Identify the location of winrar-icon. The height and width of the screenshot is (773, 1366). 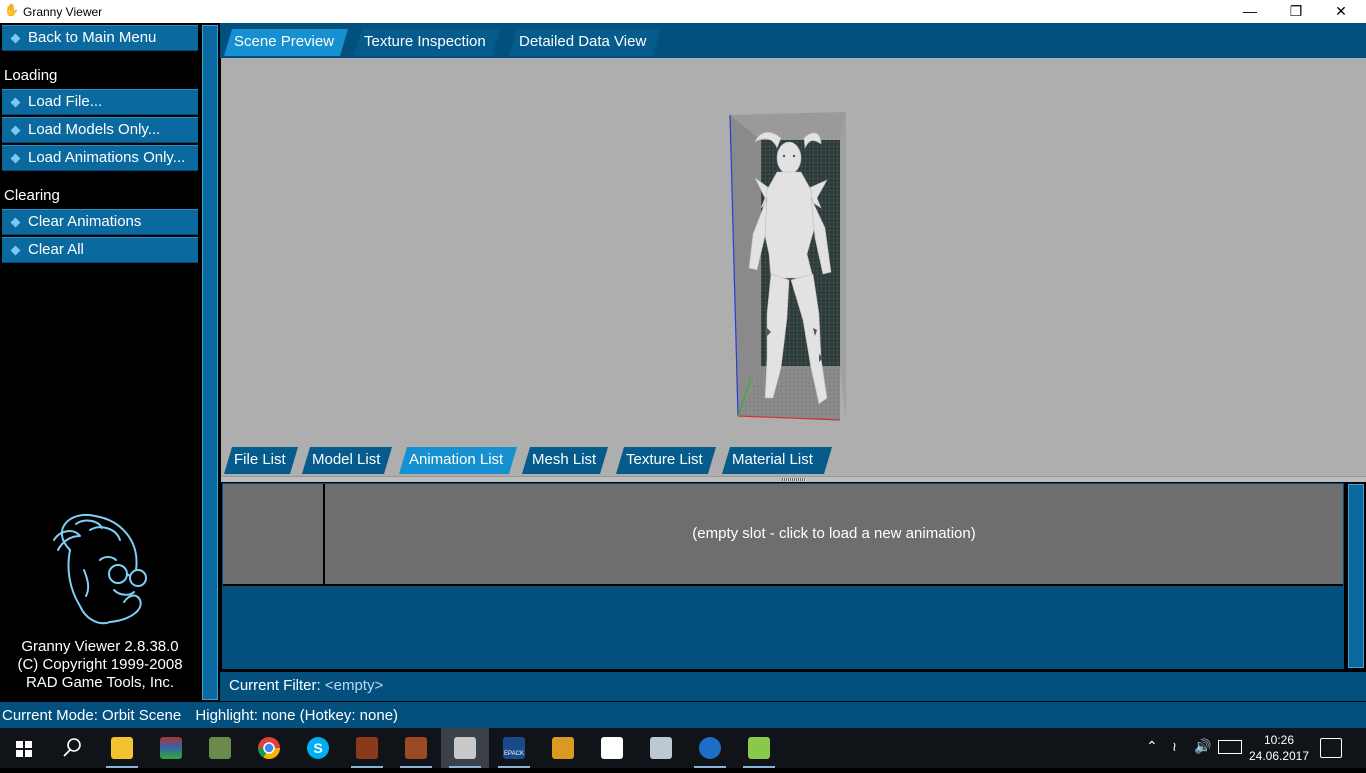
(171, 748).